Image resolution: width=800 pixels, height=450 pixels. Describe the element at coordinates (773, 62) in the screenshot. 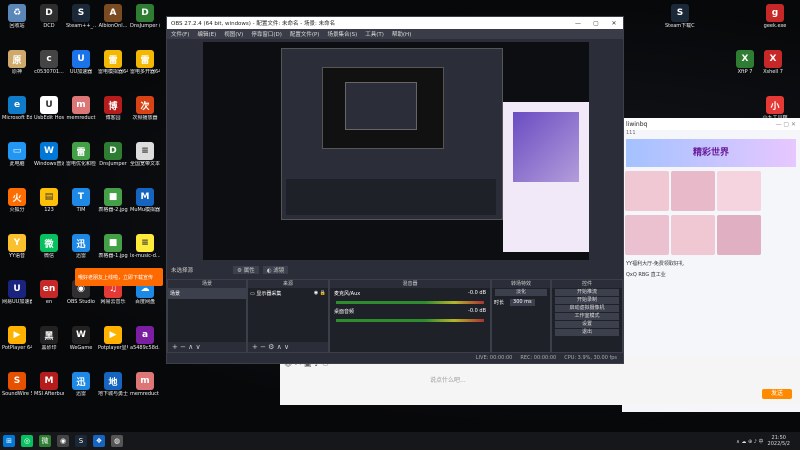

I see `desktop-icon: X Xshell 7` at that location.